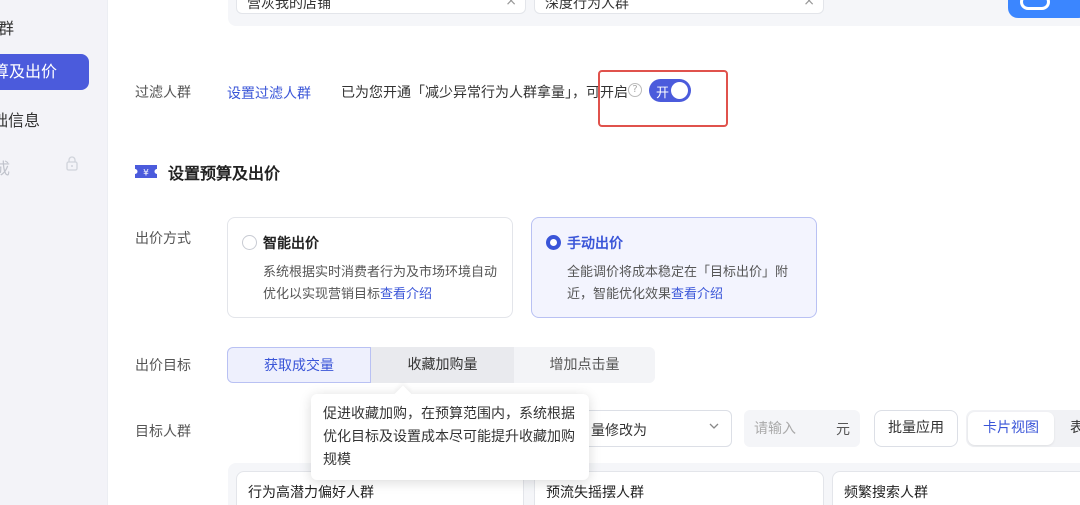 The image size is (1080, 505). Describe the element at coordinates (587, 6) in the screenshot. I see `behavior-field-value: 深度行为人群` at that location.